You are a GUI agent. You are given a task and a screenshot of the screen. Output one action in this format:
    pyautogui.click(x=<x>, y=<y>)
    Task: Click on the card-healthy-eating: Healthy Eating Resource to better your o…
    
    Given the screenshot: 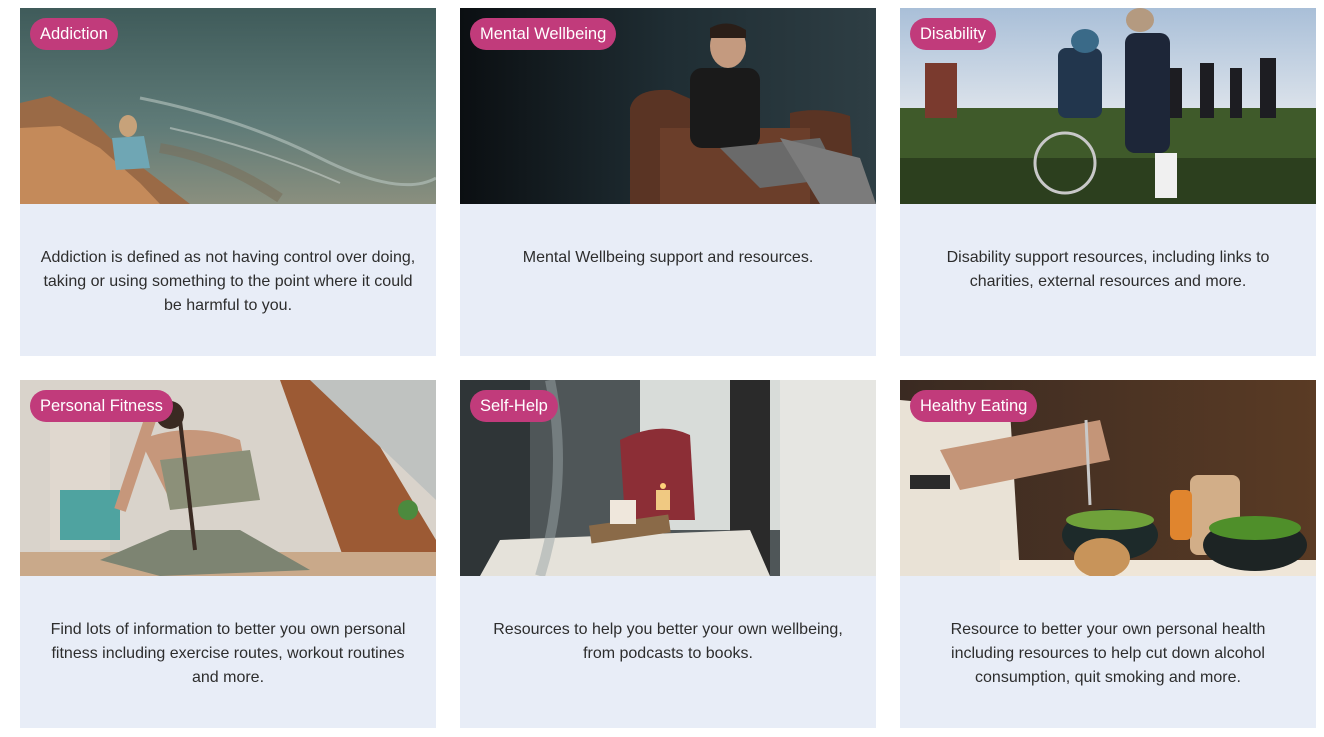 What is the action you would take?
    pyautogui.click(x=1108, y=554)
    